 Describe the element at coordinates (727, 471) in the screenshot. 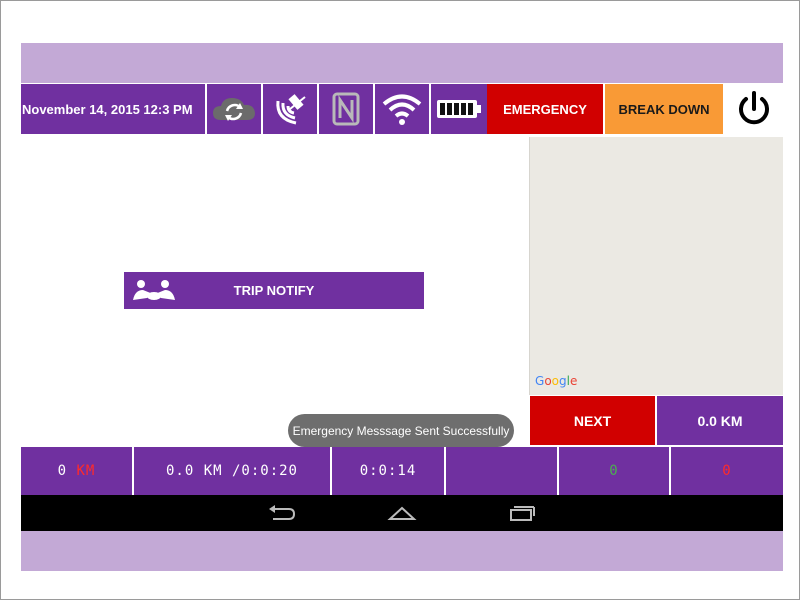

I see `info-red-counter: 0` at that location.